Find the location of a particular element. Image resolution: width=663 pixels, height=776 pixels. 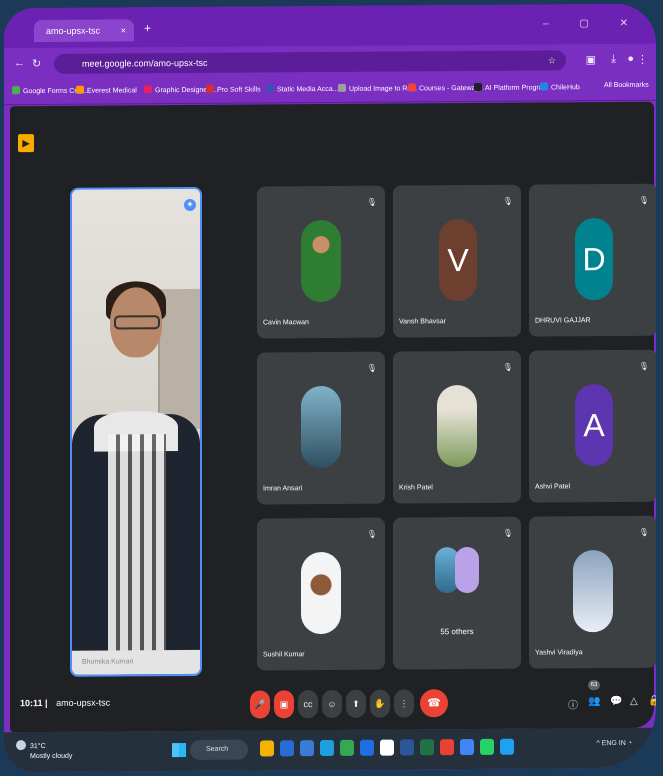

meeting-code: amo-upsx-tsc is located at coordinates (83, 702).